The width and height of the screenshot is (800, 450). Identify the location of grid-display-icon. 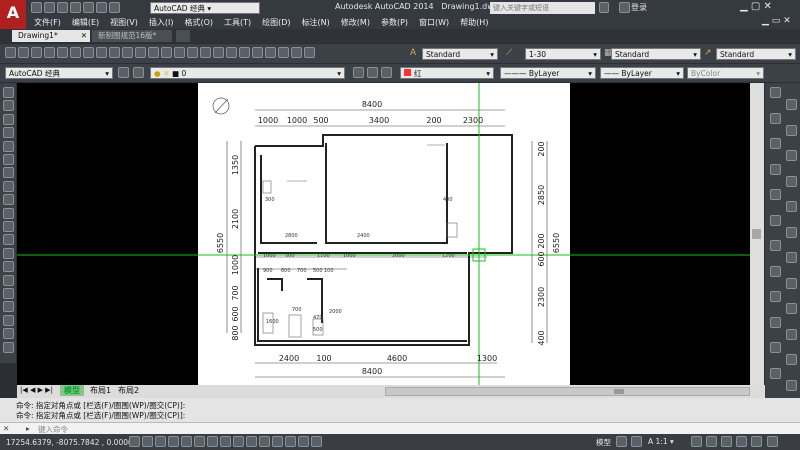
(160, 441).